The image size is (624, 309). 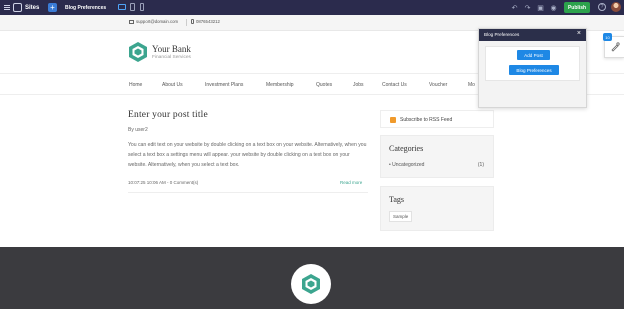 What do you see at coordinates (577, 7) in the screenshot?
I see `publish-button: Publish` at bounding box center [577, 7].